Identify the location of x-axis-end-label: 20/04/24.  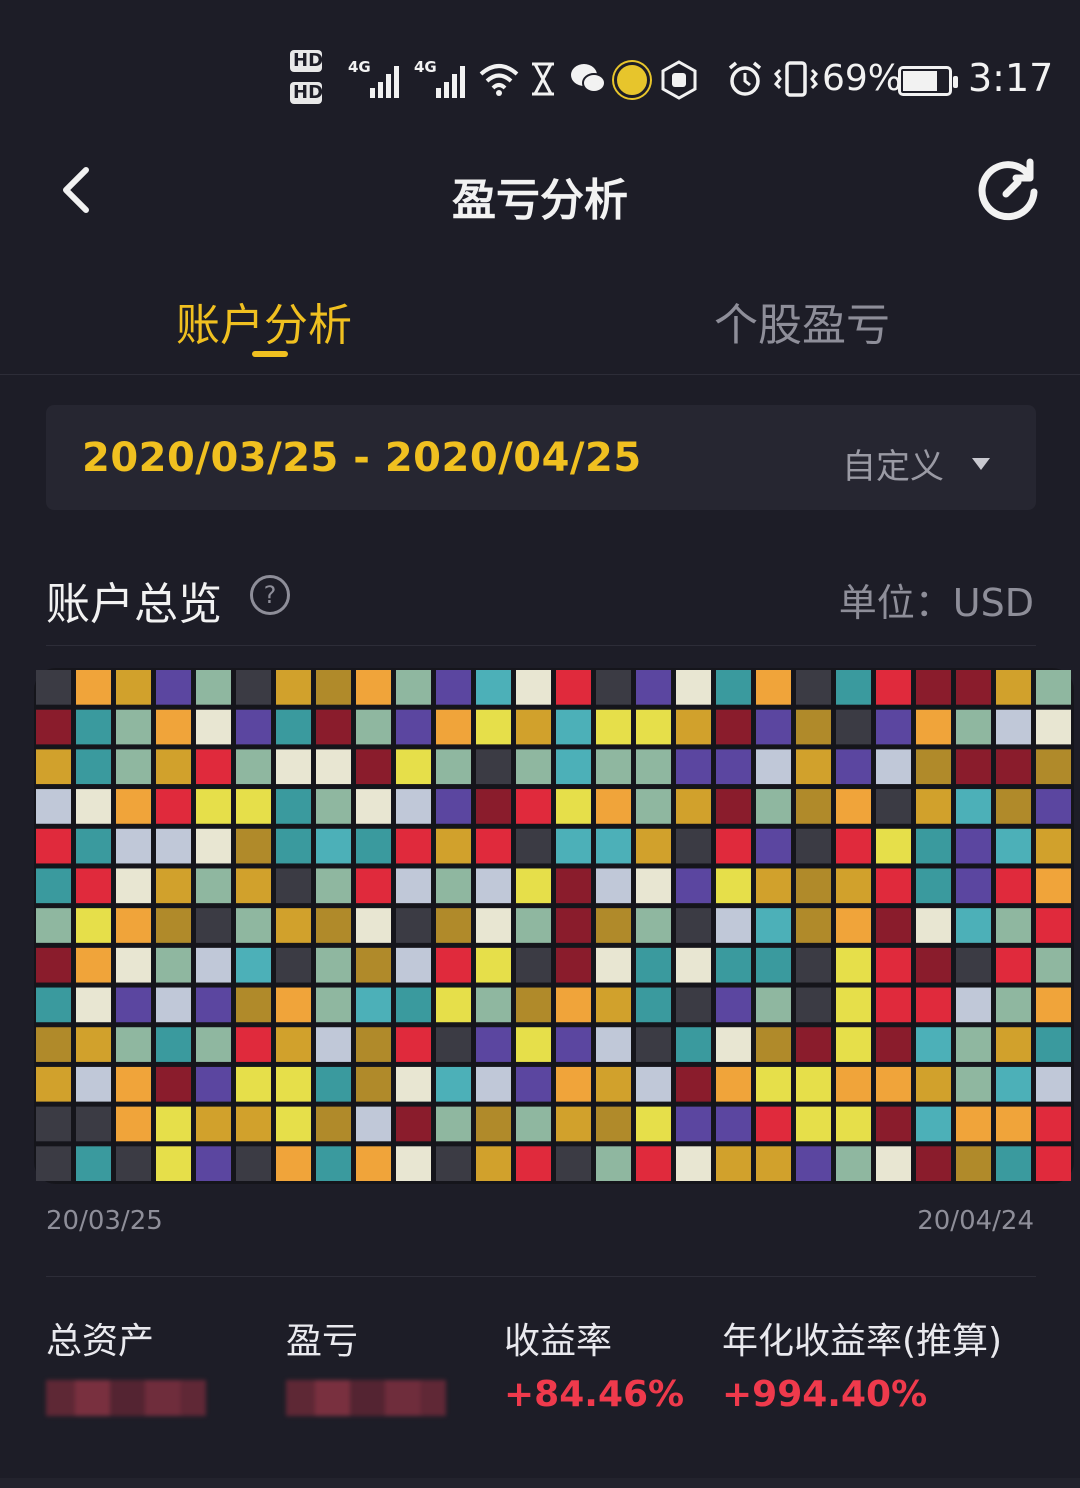
(975, 1221).